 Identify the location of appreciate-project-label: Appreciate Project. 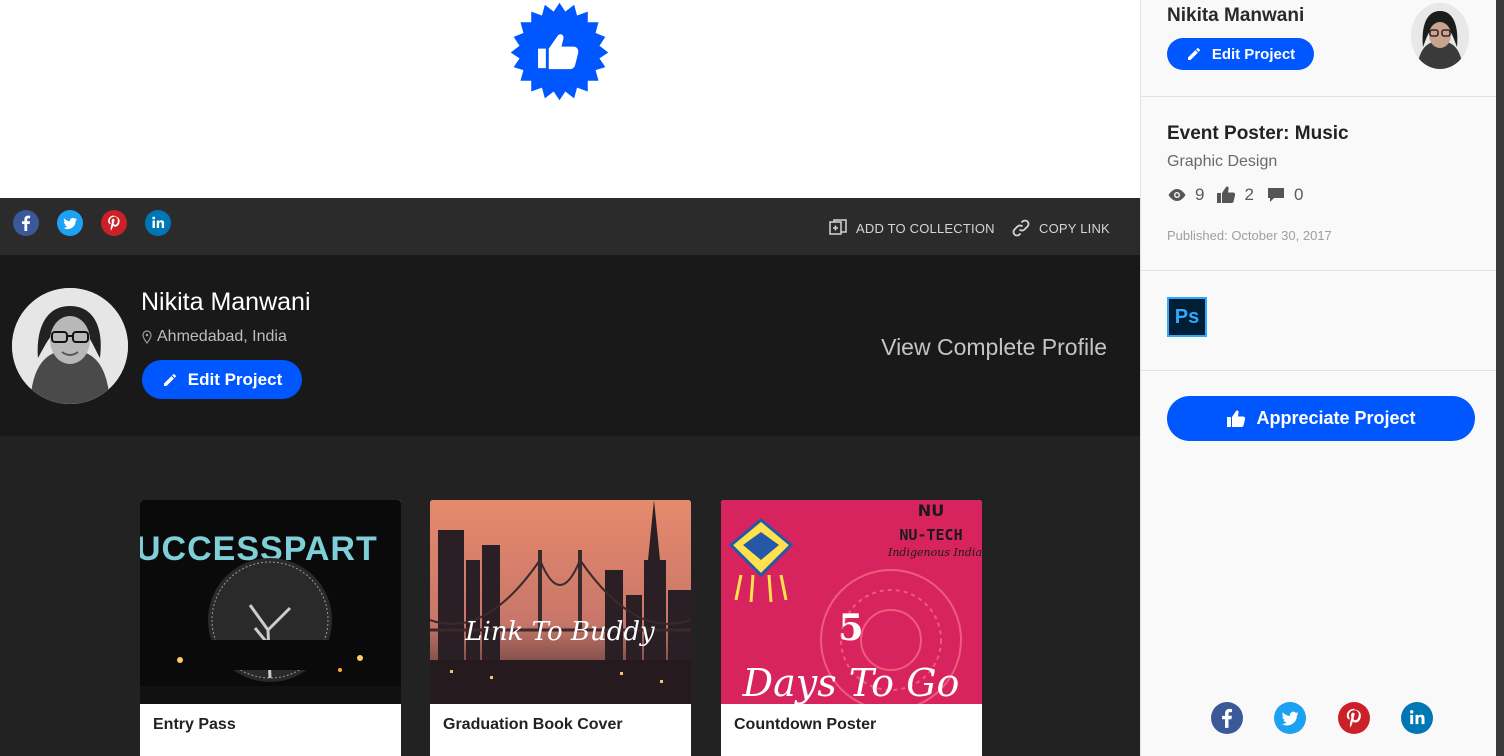
(1336, 418).